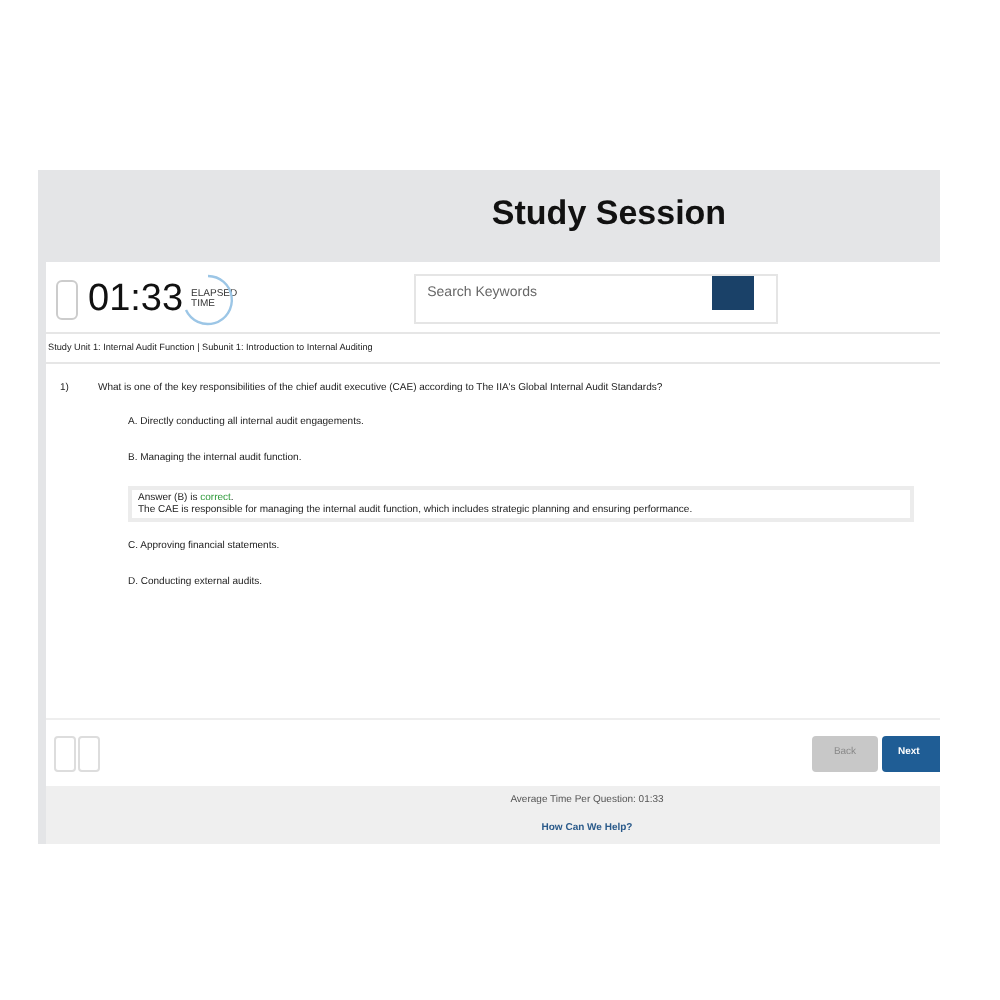 Image resolution: width=1000 pixels, height=1000 pixels. I want to click on progress-ring-icon, so click(208, 300).